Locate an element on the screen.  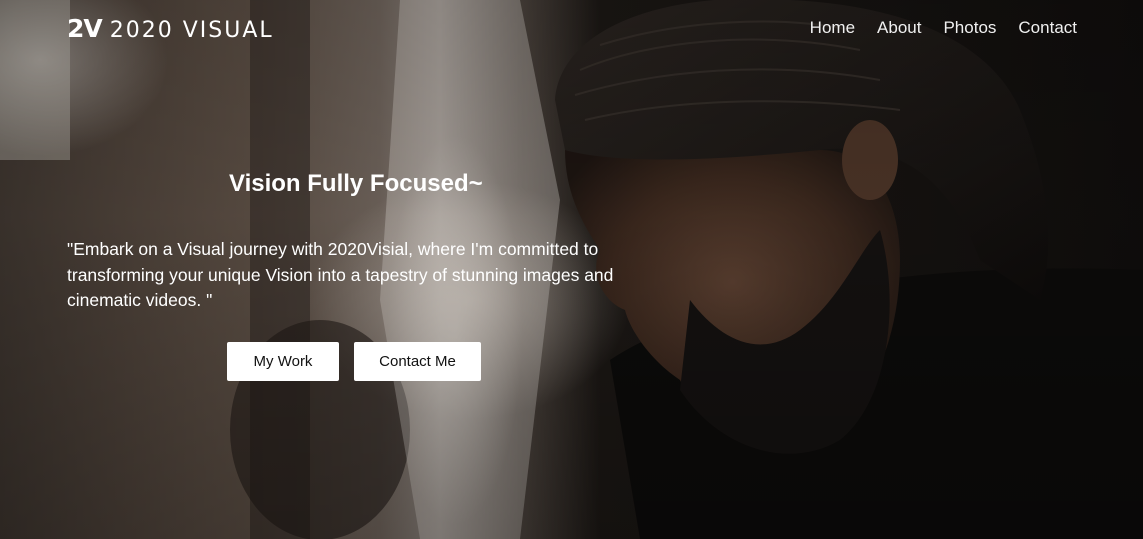
hero-headline: Vision Fully Focused~ is located at coordinates (356, 183).